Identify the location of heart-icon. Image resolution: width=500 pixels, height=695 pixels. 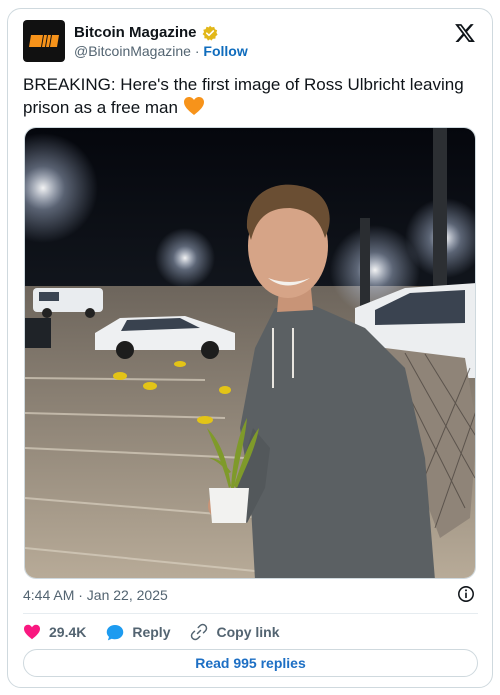
(32, 632).